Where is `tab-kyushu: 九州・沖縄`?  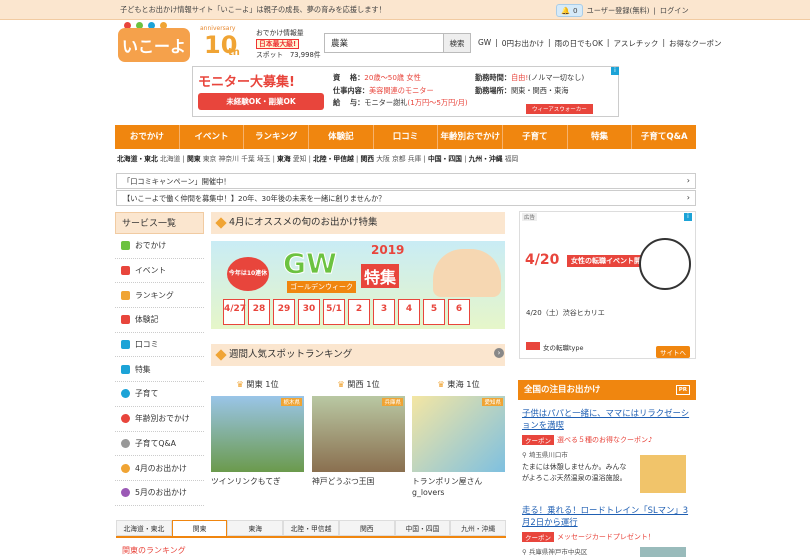
tab-kyushu: 九州・沖縄 is located at coordinates (478, 528).